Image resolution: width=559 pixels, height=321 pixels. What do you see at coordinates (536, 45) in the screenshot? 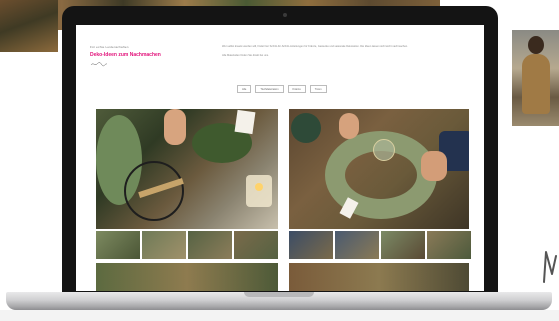
I see `person-head` at bounding box center [536, 45].